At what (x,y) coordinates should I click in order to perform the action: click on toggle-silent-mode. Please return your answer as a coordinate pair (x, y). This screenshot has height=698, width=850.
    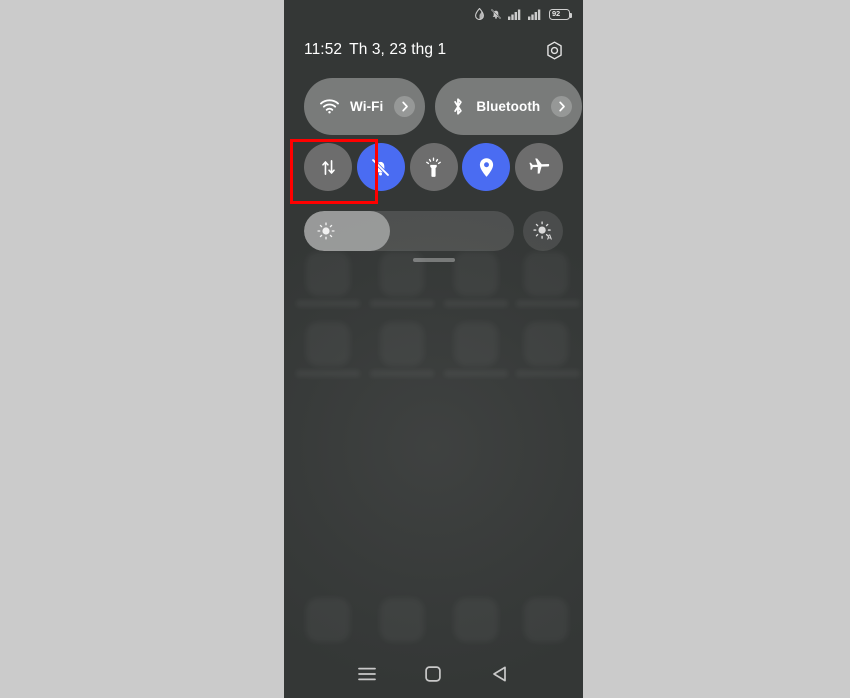
    Looking at the image, I should click on (380, 167).